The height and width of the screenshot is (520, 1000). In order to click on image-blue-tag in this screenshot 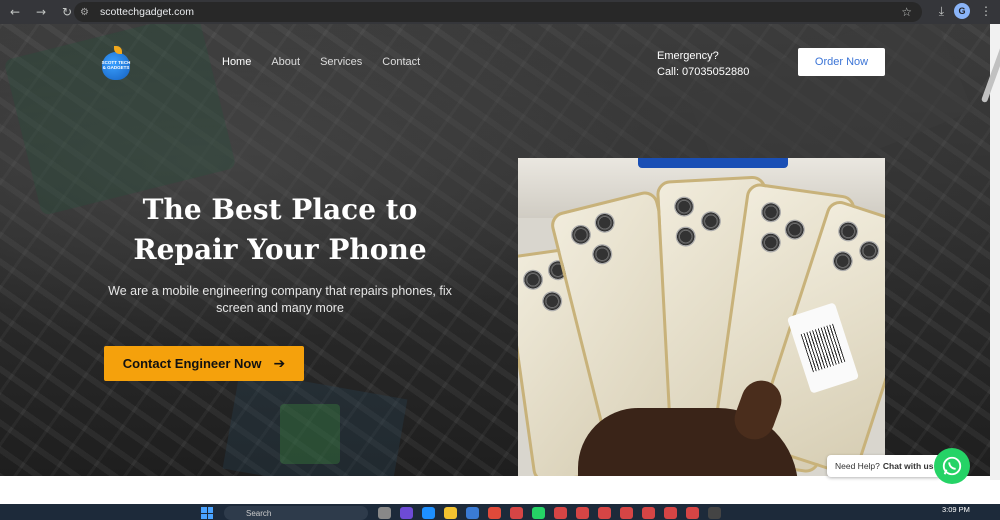, I will do `click(713, 163)`.